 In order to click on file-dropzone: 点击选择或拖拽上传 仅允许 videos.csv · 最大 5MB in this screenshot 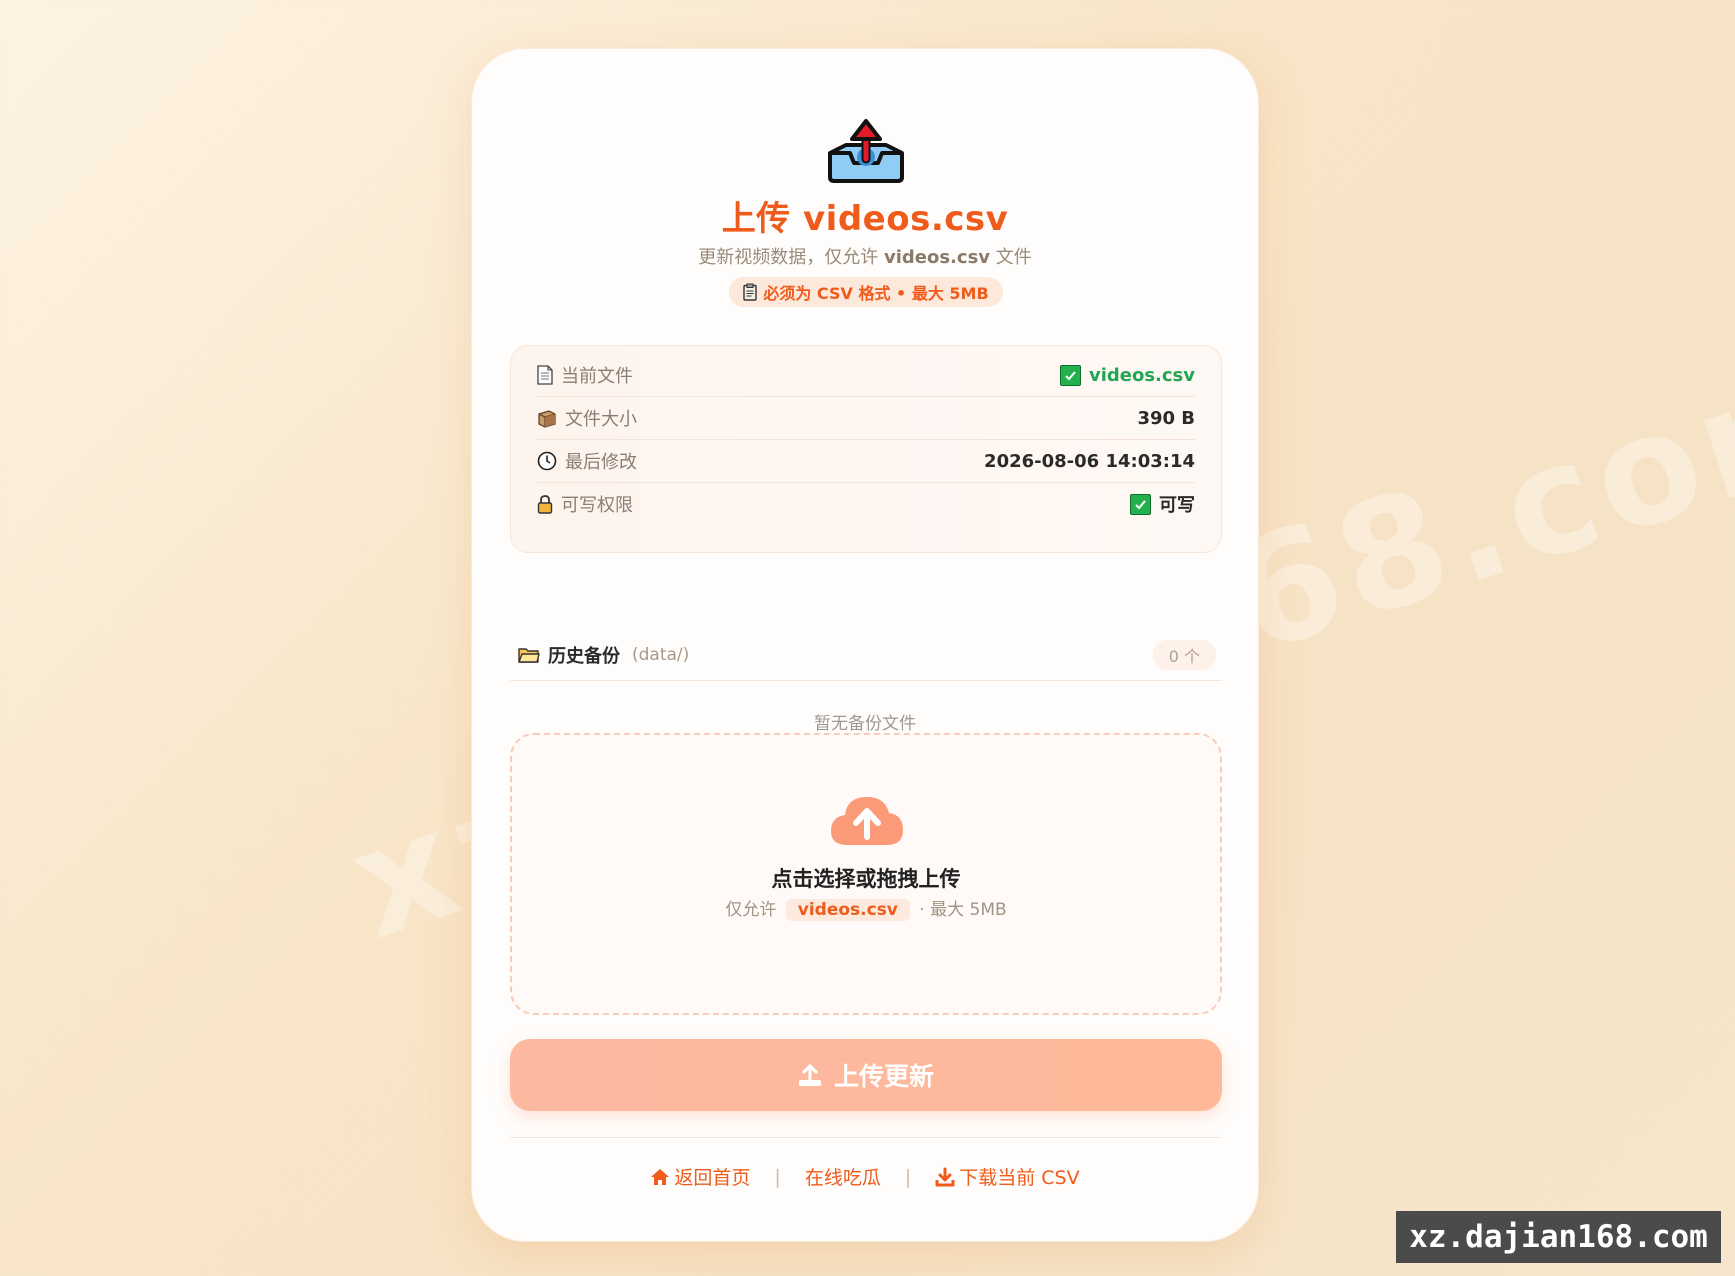, I will do `click(866, 874)`.